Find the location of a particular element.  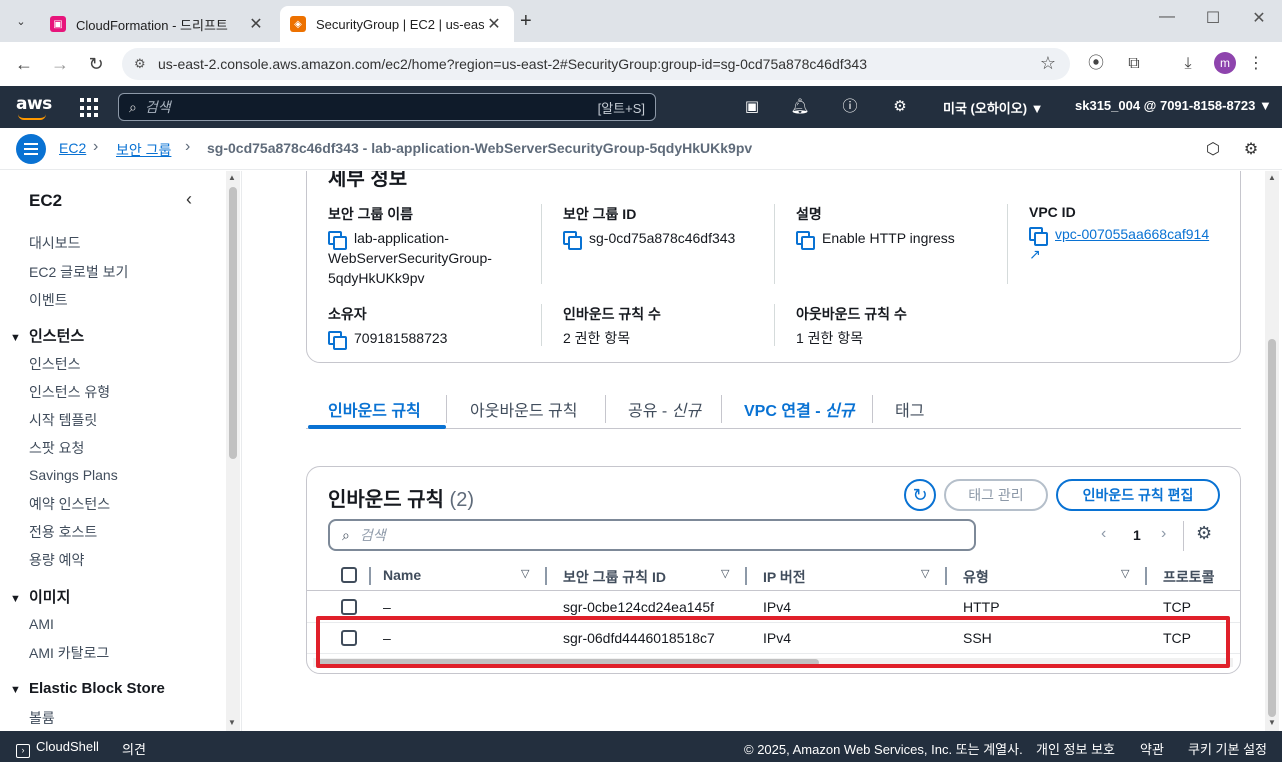

sidebar-scrollbar: ▲ ▼ is located at coordinates (233, 451).